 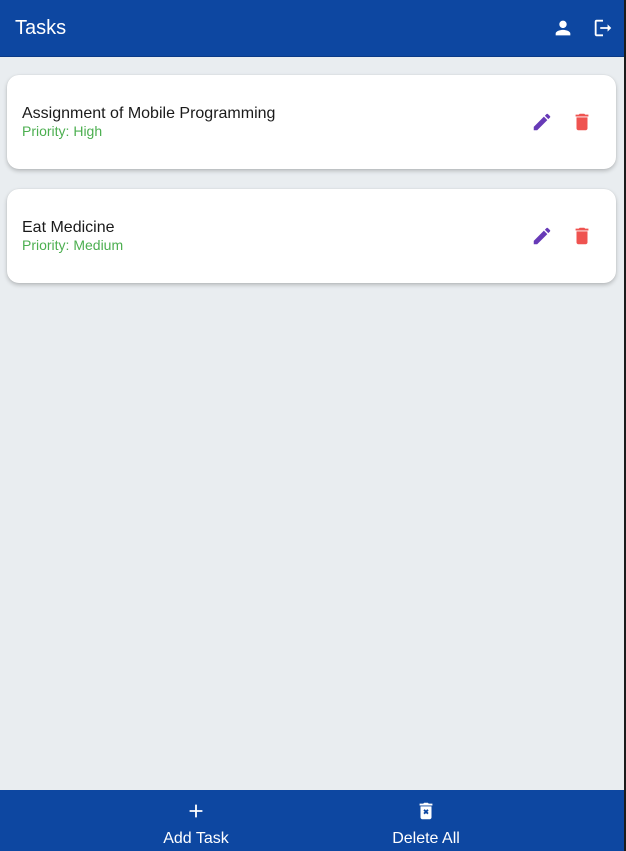 I want to click on task-card: Eat Medicine Priority: Medium, so click(x=311, y=236).